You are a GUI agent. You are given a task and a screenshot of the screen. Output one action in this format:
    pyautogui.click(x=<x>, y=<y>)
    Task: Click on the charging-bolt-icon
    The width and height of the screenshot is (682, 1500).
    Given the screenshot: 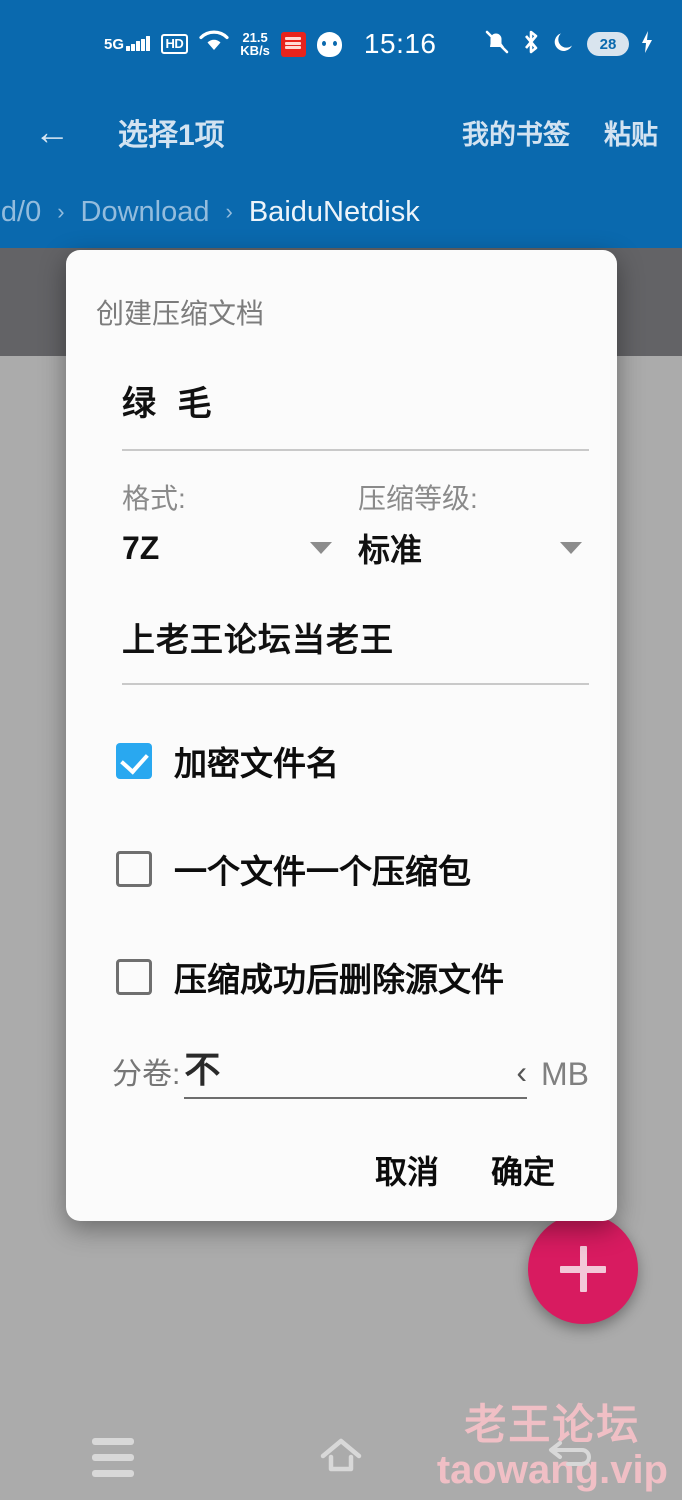 What is the action you would take?
    pyautogui.click(x=647, y=44)
    